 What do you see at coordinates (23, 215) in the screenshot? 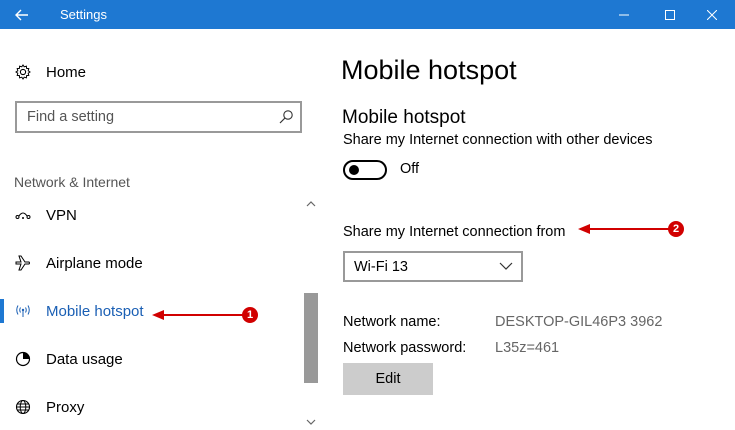
I see `vpn-icon` at bounding box center [23, 215].